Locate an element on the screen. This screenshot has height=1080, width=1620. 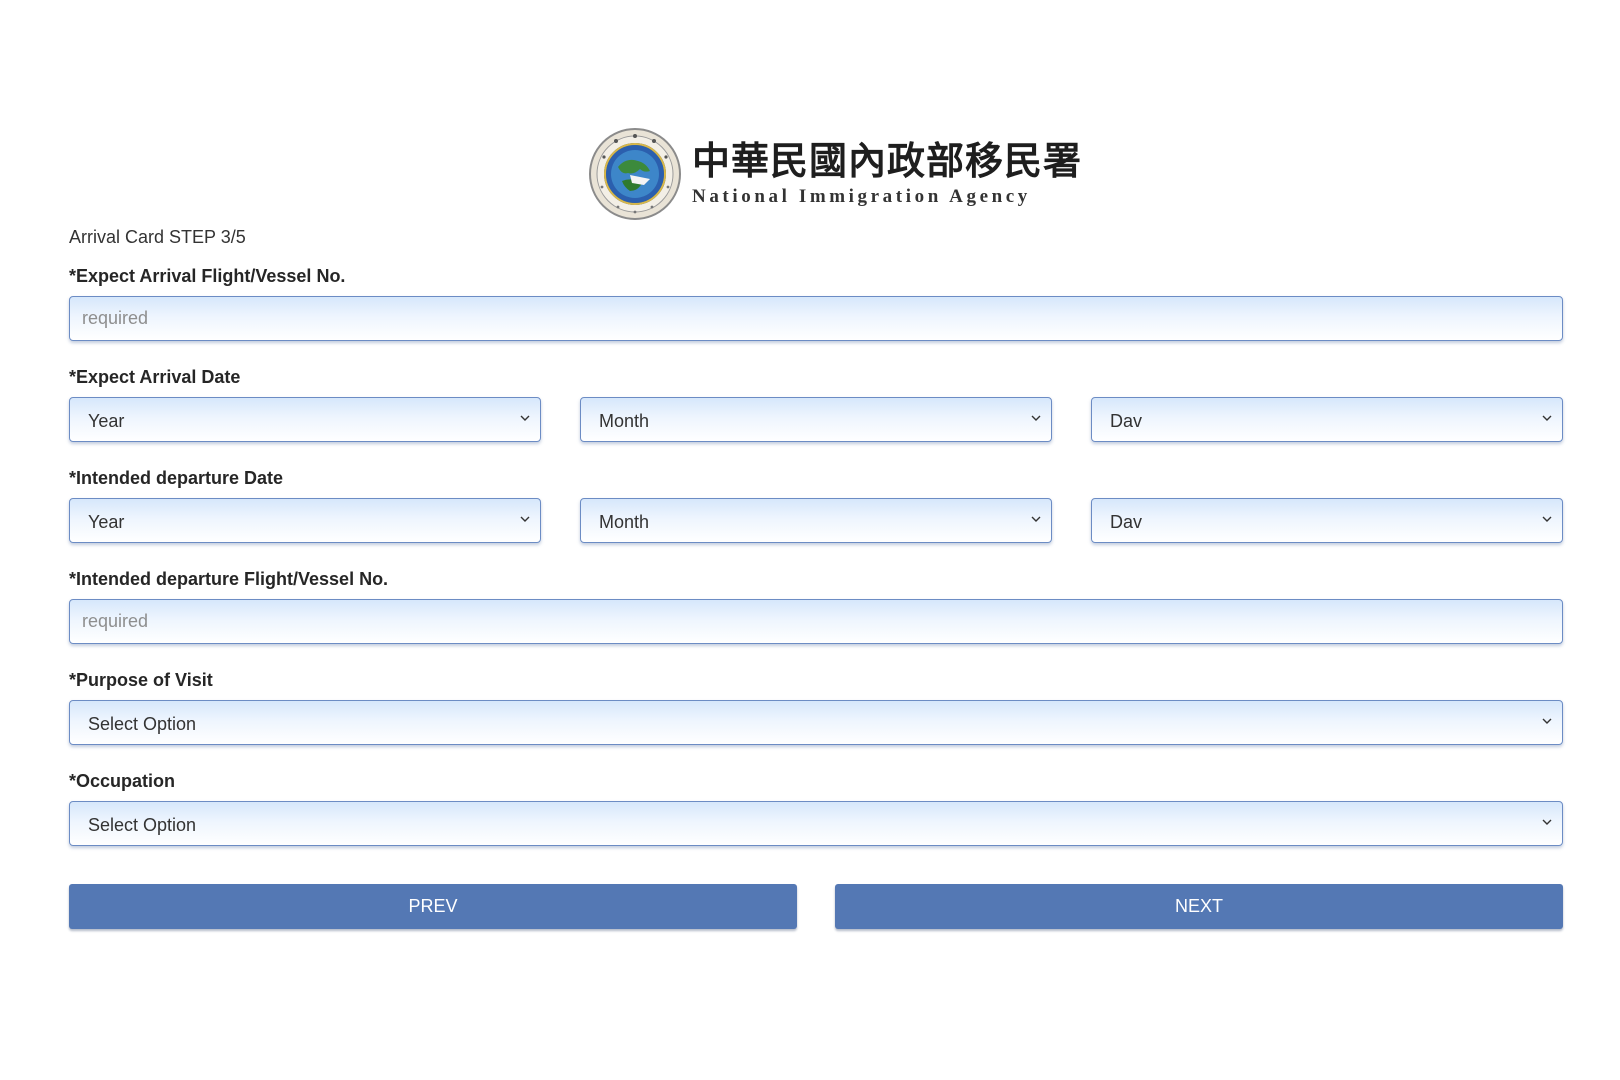
occupation-label: *Occupation is located at coordinates (122, 781).